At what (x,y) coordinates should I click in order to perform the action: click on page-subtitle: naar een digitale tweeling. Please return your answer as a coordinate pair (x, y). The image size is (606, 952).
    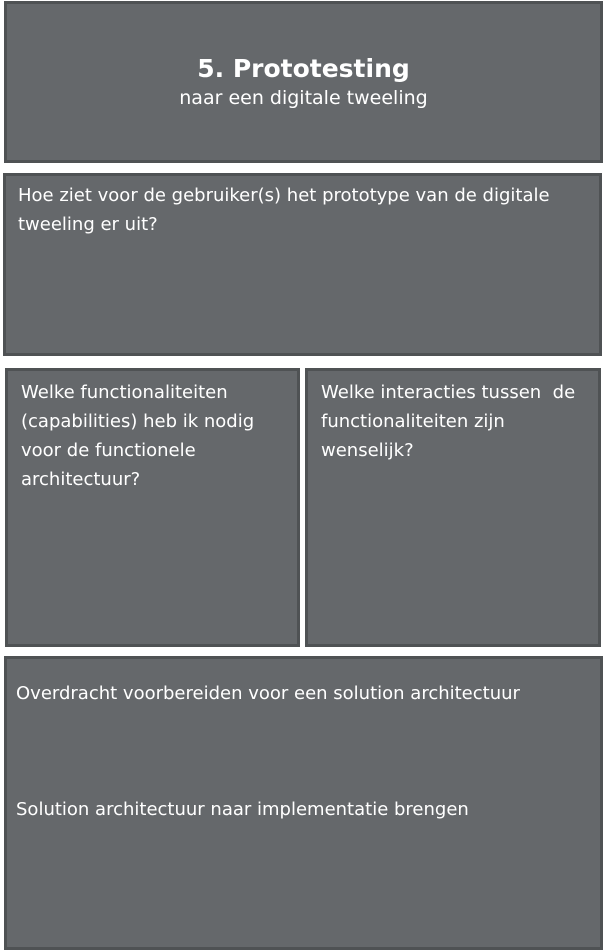
    Looking at the image, I should click on (303, 98).